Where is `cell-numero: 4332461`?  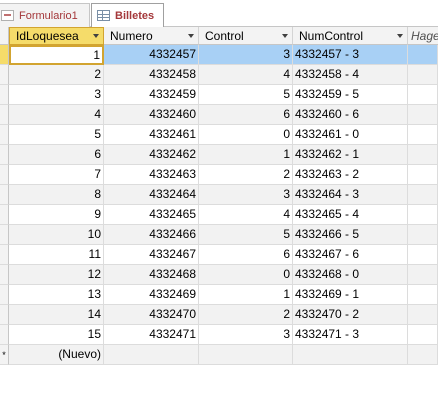 cell-numero: 4332461 is located at coordinates (151, 135).